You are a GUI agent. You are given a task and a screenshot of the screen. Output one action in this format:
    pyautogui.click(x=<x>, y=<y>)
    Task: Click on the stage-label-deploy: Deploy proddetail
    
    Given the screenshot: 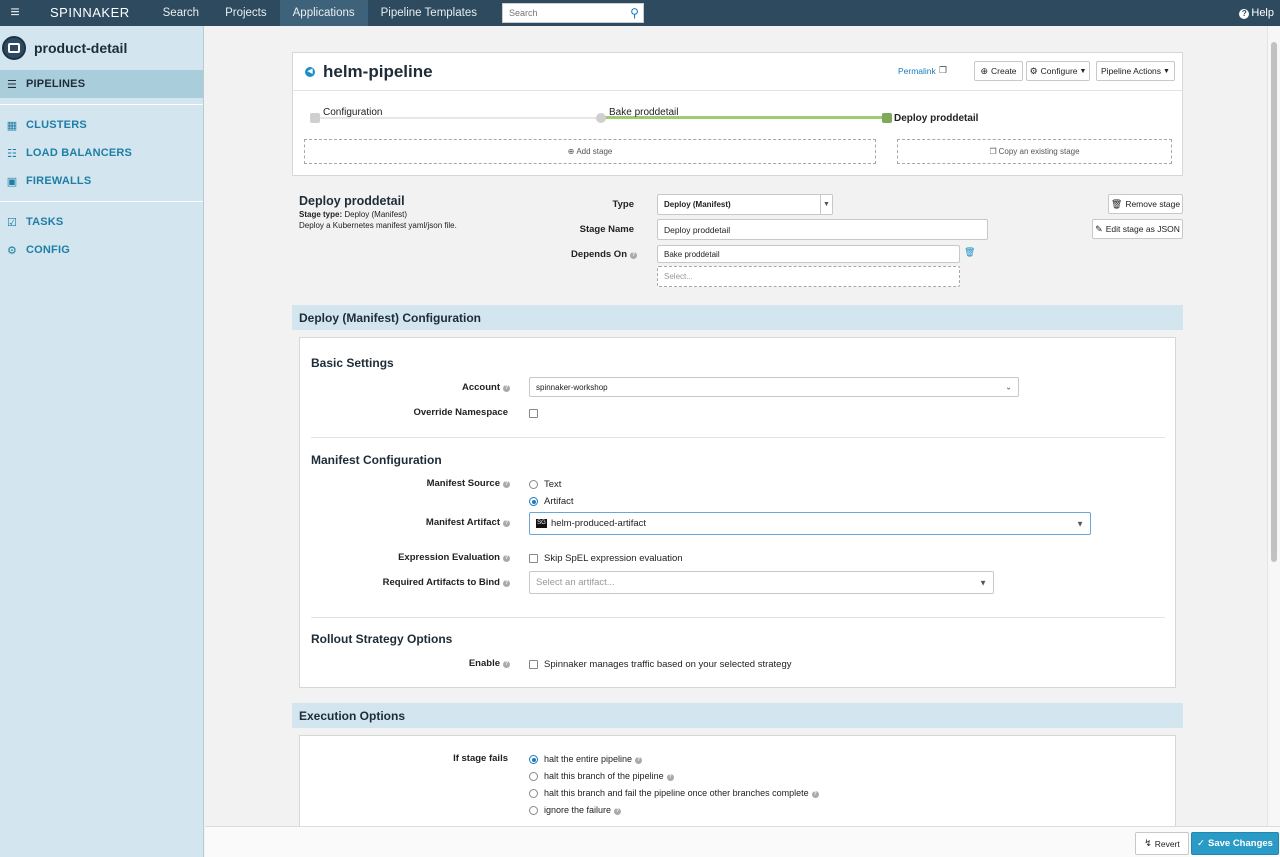 What is the action you would take?
    pyautogui.click(x=936, y=118)
    